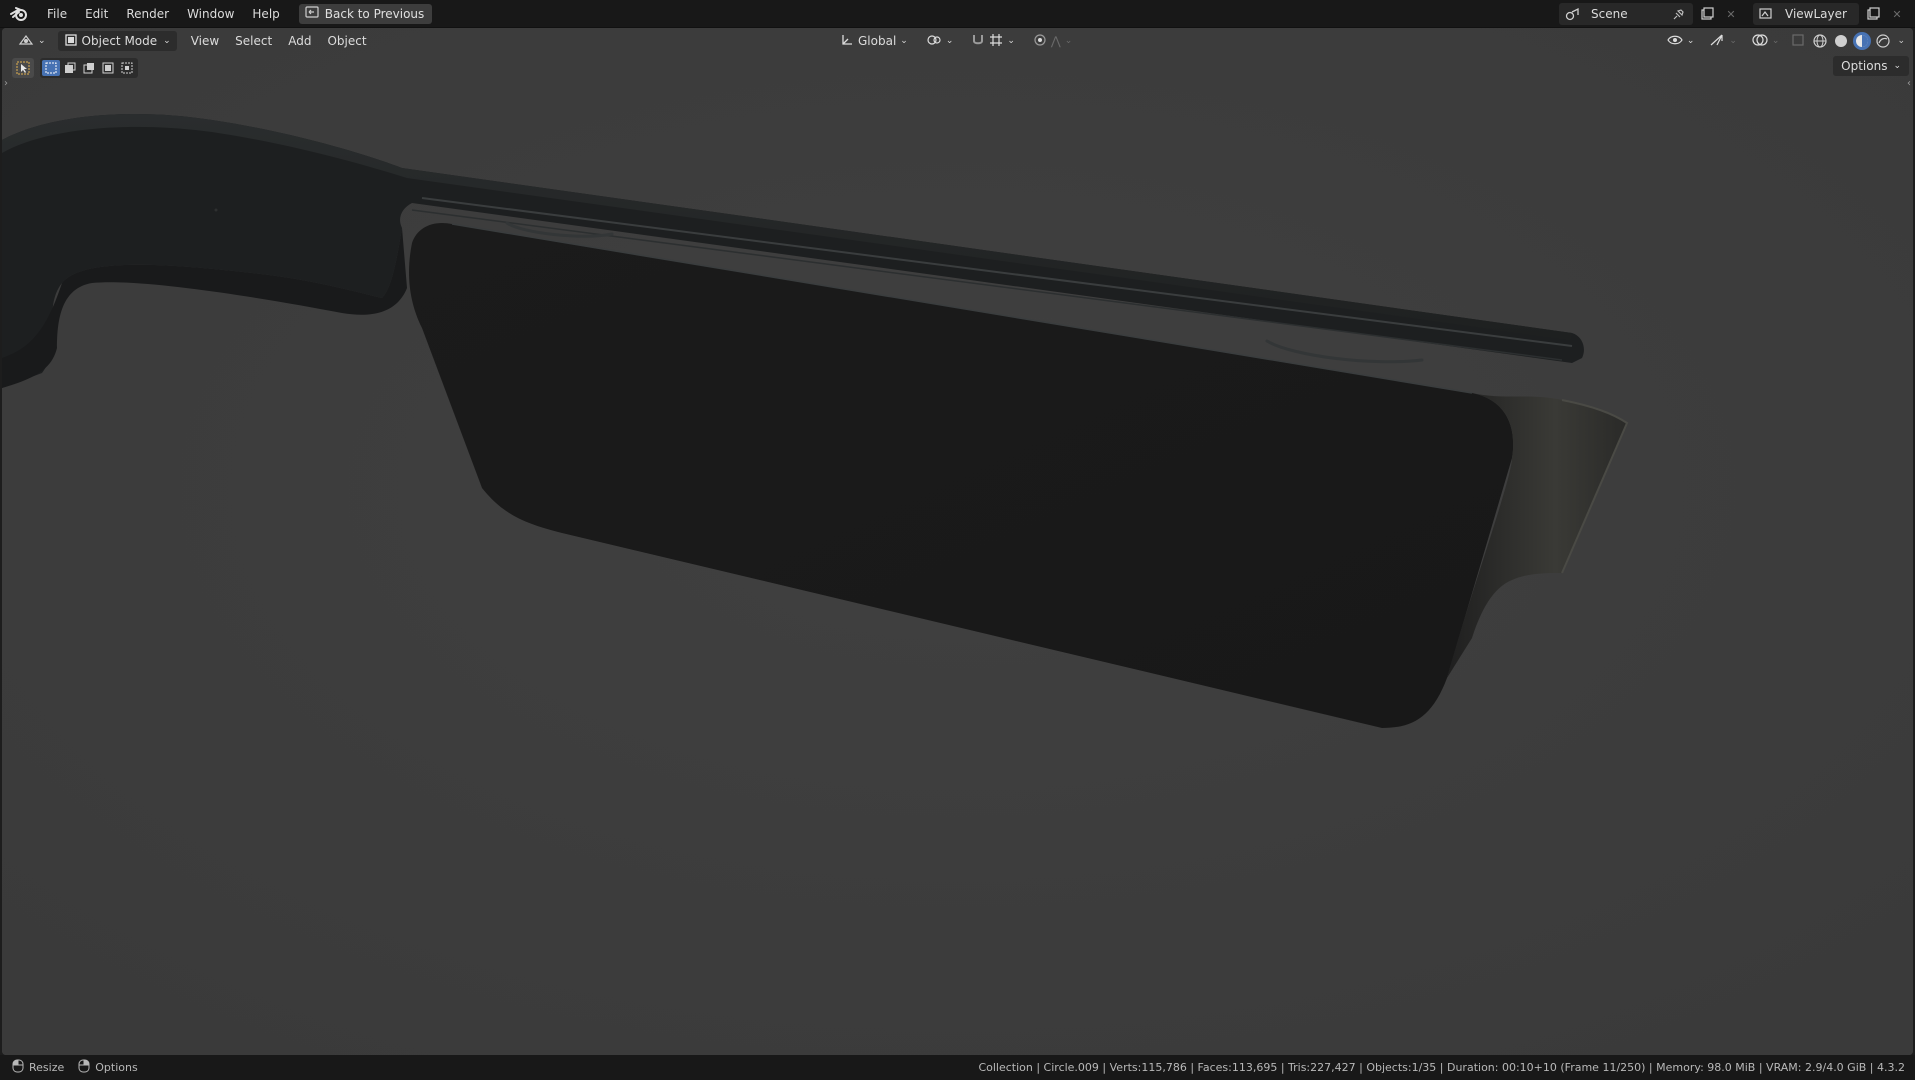 Image resolution: width=1915 pixels, height=1080 pixels. I want to click on sidebar-expand-icon: ‹, so click(1909, 83).